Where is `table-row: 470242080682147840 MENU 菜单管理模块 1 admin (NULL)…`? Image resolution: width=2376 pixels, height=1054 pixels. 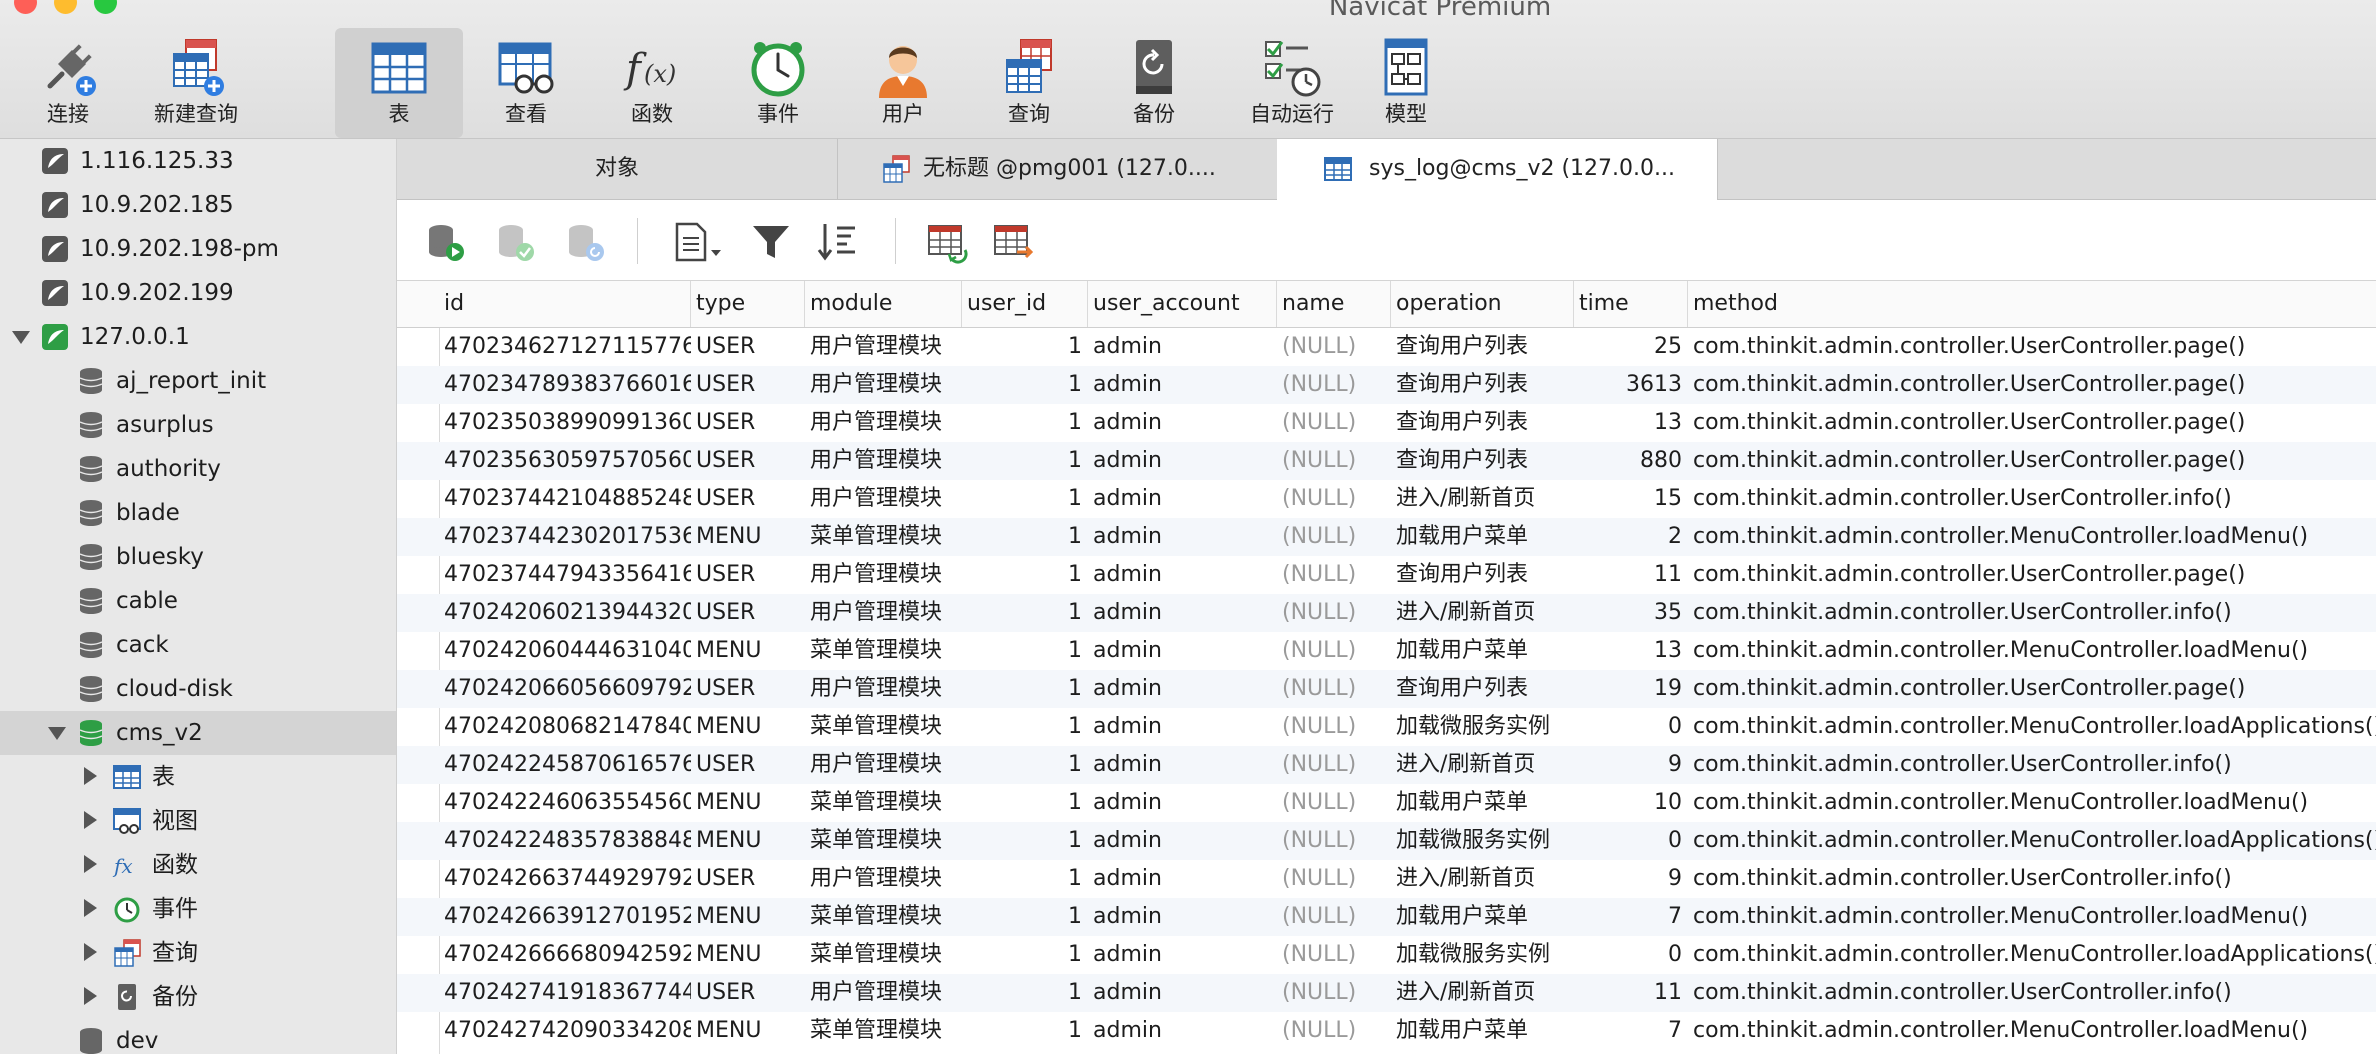
table-row: 470242080682147840 MENU 菜单管理模块 1 admin (NULL)… is located at coordinates (1386, 727).